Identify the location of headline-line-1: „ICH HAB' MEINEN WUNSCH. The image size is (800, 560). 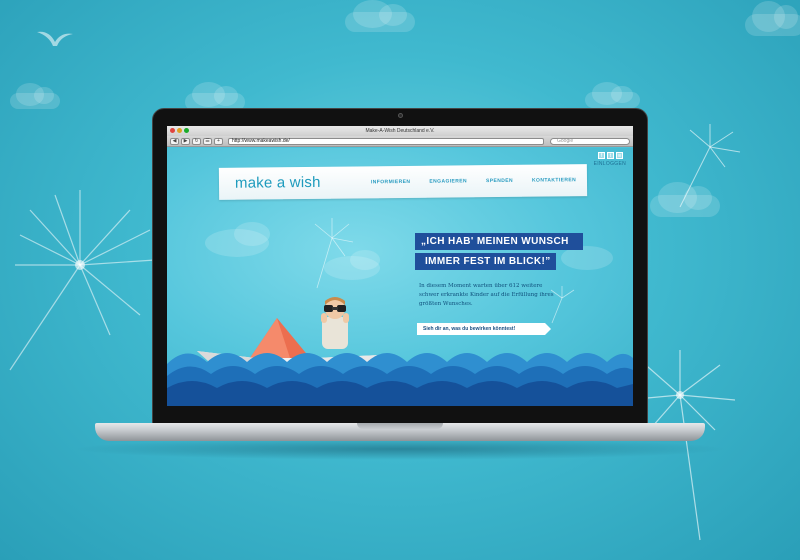
(499, 241).